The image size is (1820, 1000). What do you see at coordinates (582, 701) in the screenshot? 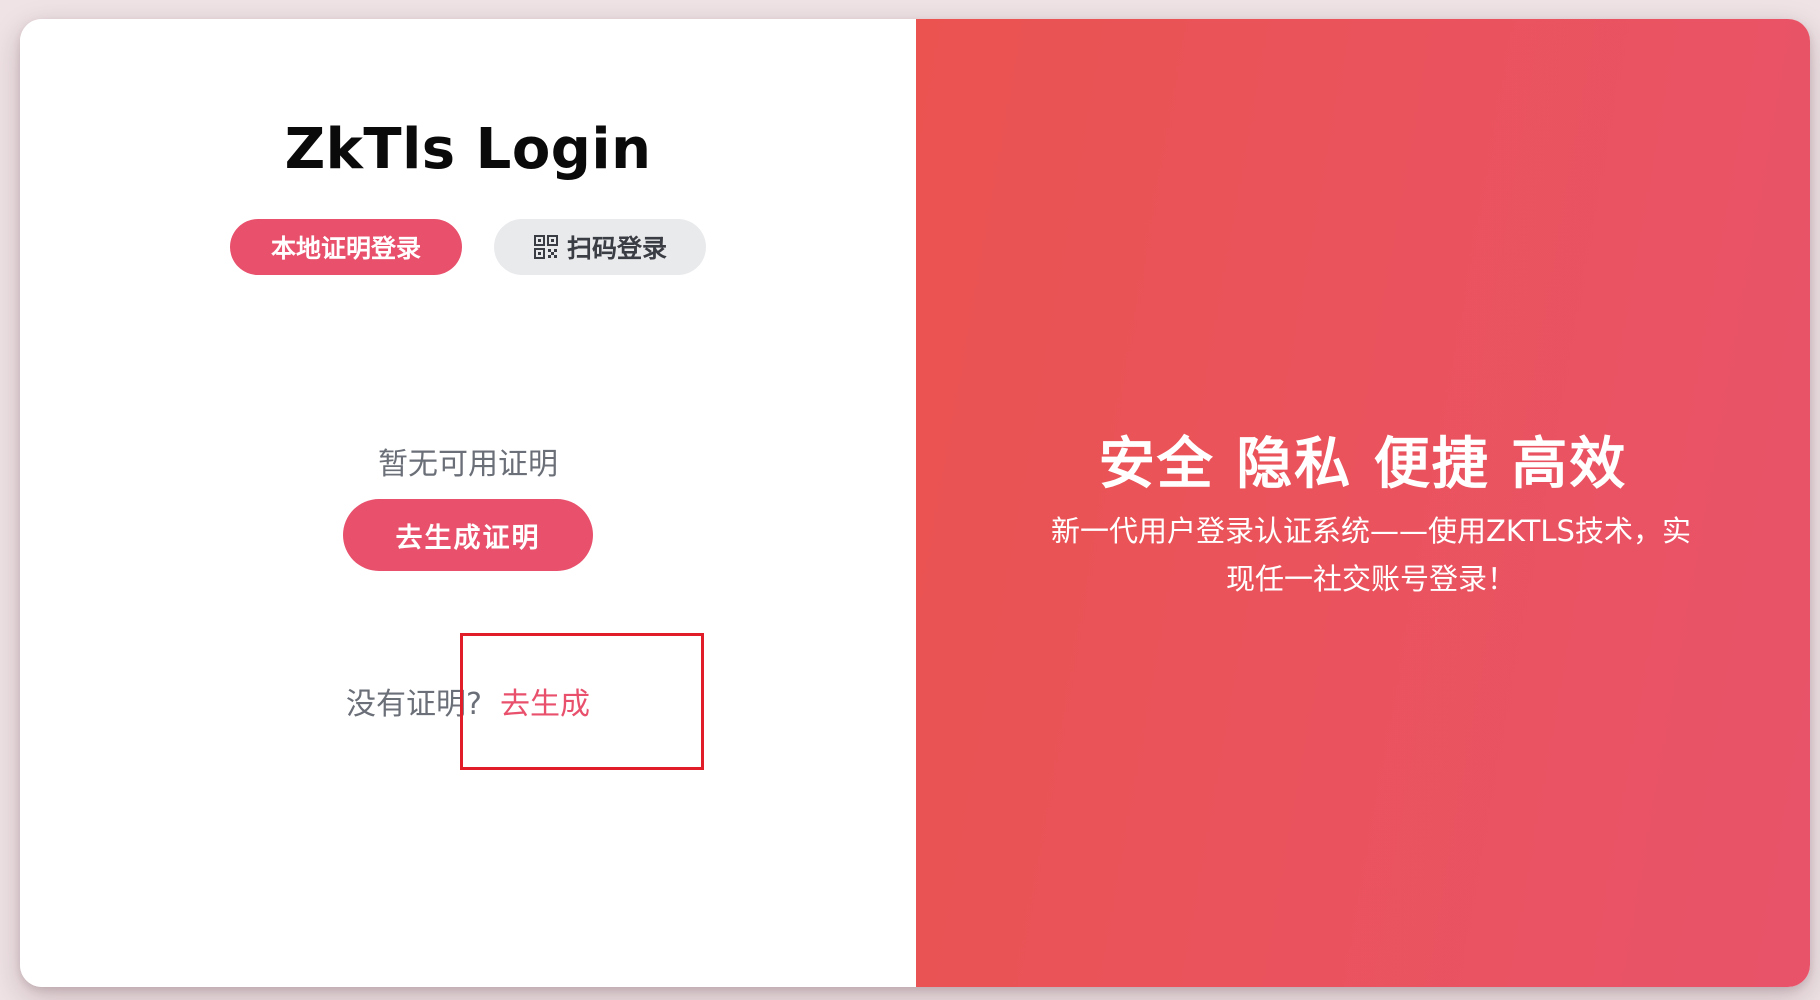
I see `highlight-box` at bounding box center [582, 701].